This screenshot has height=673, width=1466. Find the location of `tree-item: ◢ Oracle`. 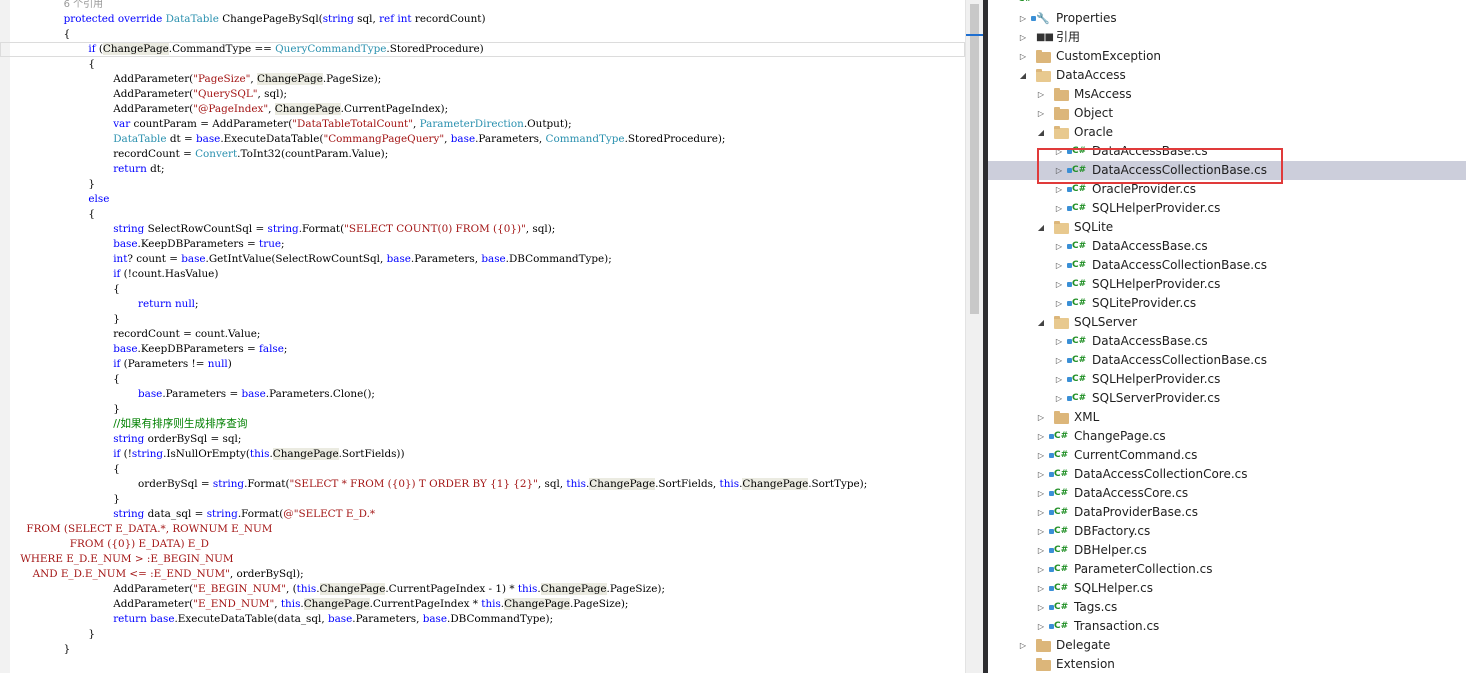

tree-item: ◢ Oracle is located at coordinates (1227, 132).